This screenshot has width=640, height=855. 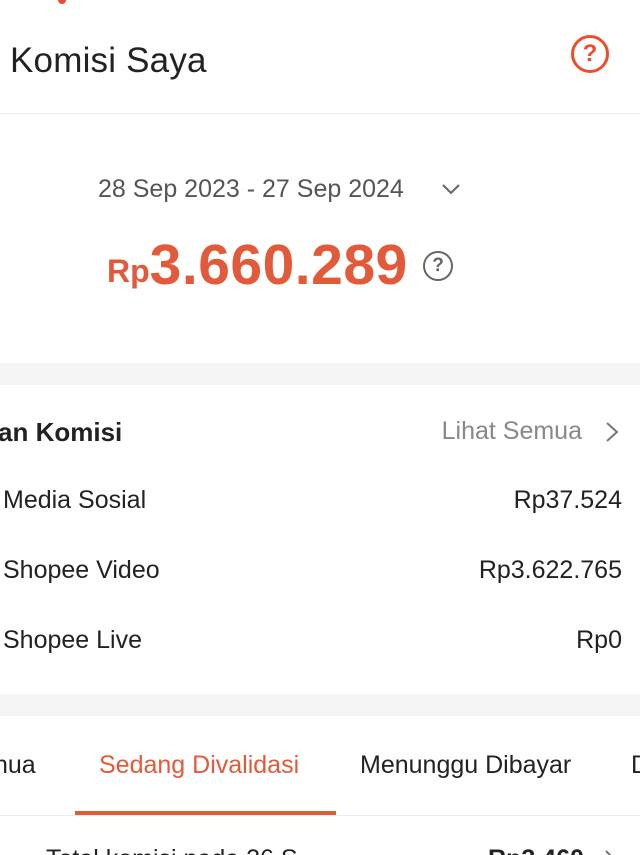 I want to click on tab-menunggu-dibayar: Menunggu Dibayar, so click(x=465, y=765).